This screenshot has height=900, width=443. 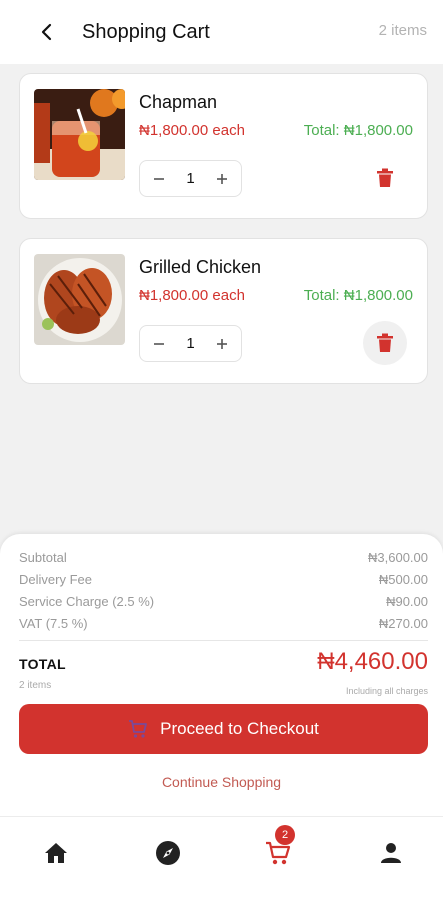 I want to click on cart-icon, so click(x=138, y=729).